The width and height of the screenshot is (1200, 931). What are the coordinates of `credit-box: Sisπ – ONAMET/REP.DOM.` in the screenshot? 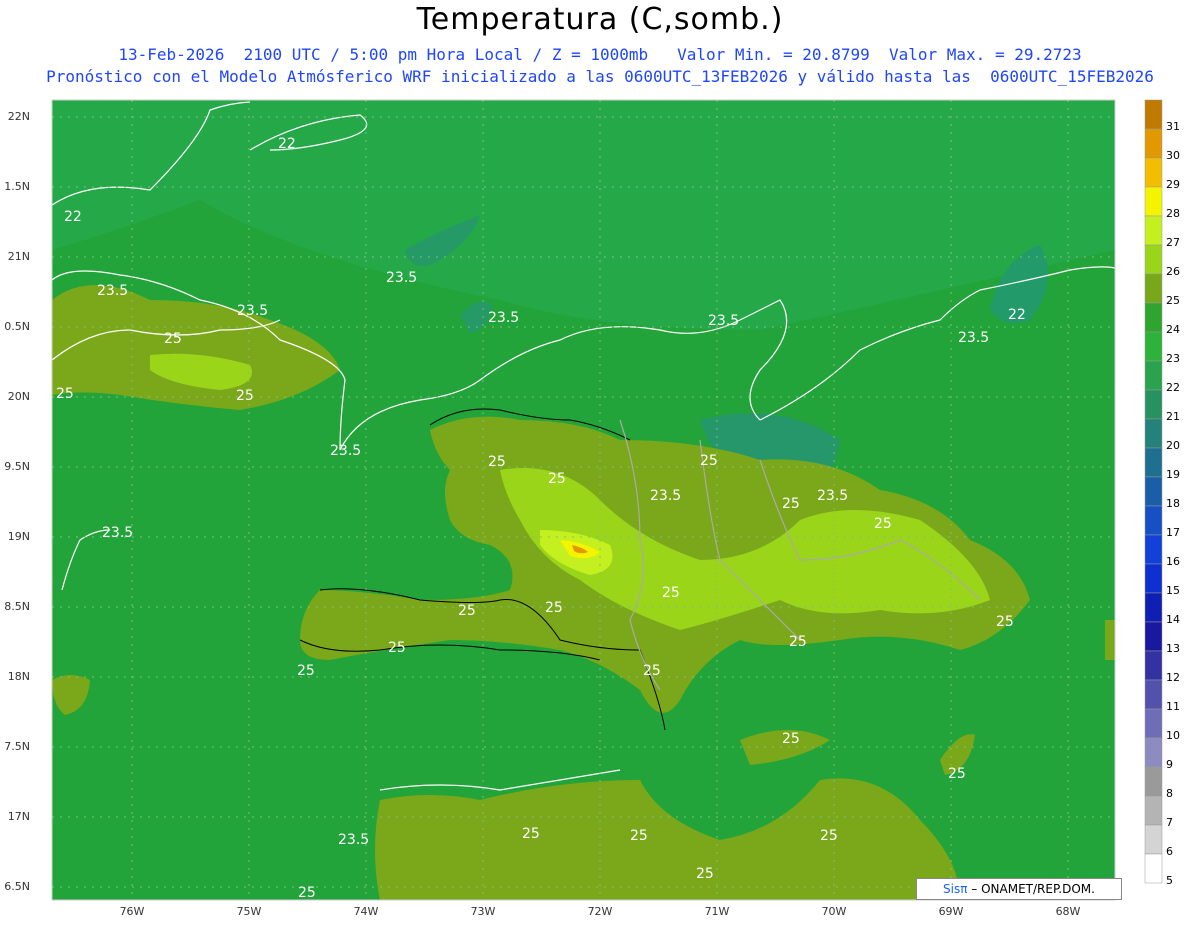 It's located at (1019, 889).